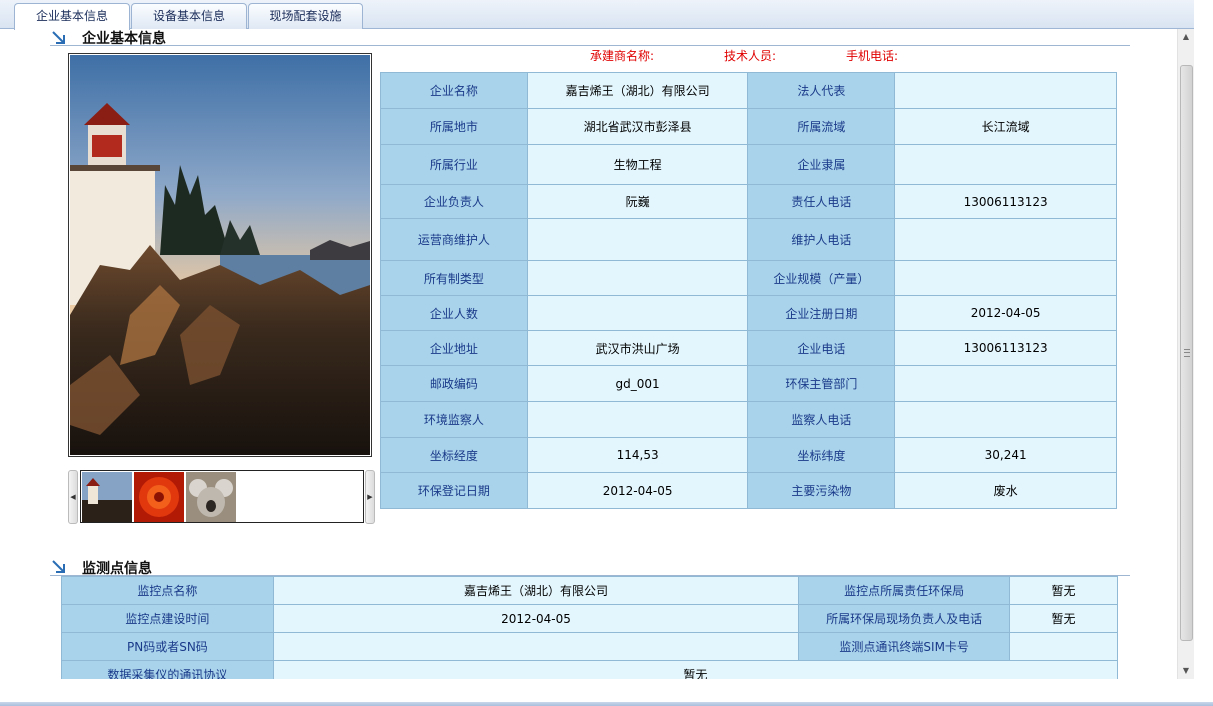 Image resolution: width=1213 pixels, height=706 pixels. I want to click on triangle-right-icon: ▶, so click(370, 497).